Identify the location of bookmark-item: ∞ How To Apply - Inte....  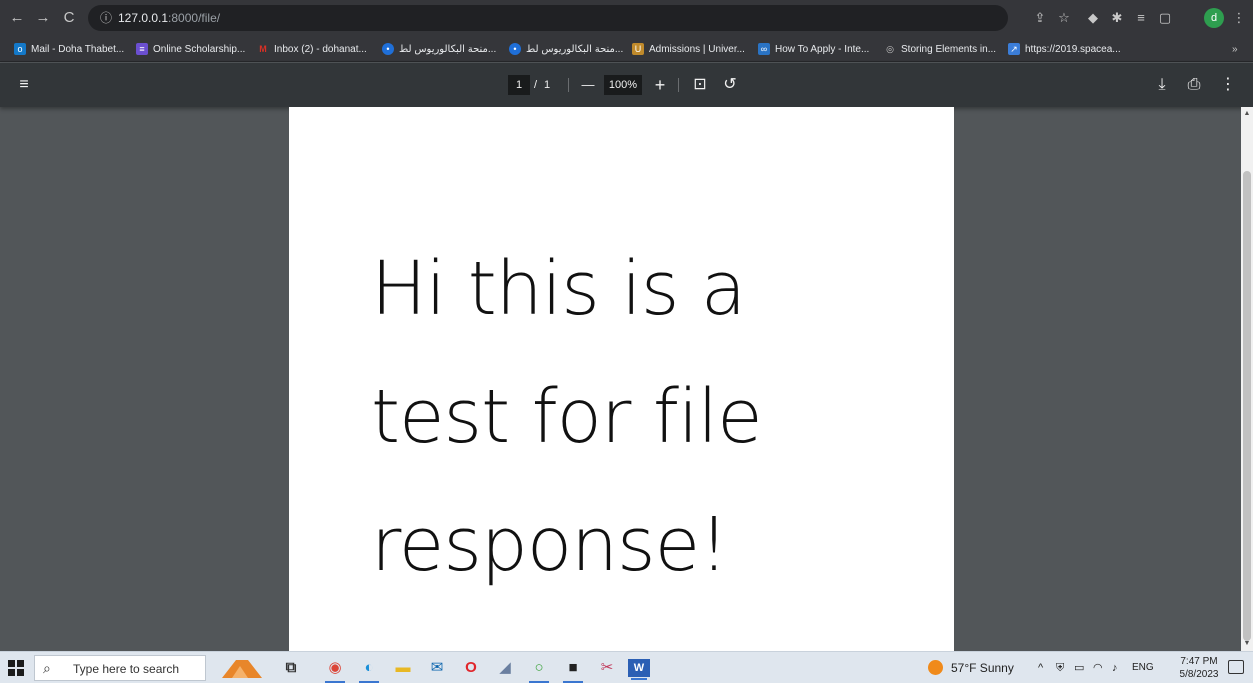
(813, 49).